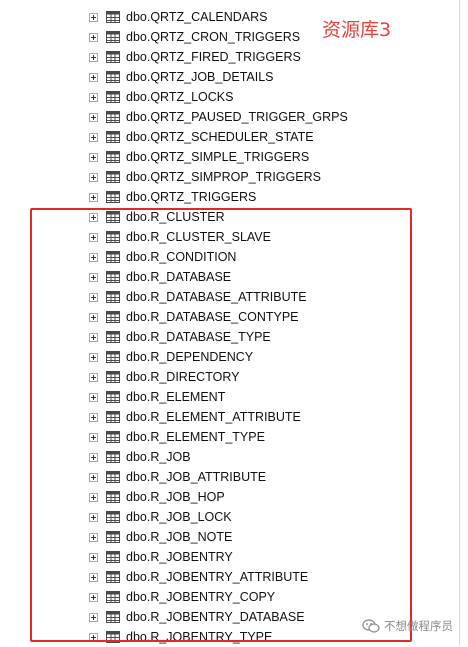  Describe the element at coordinates (179, 537) in the screenshot. I see `tree-node-label: dbo.R_JOB_NOTE` at that location.